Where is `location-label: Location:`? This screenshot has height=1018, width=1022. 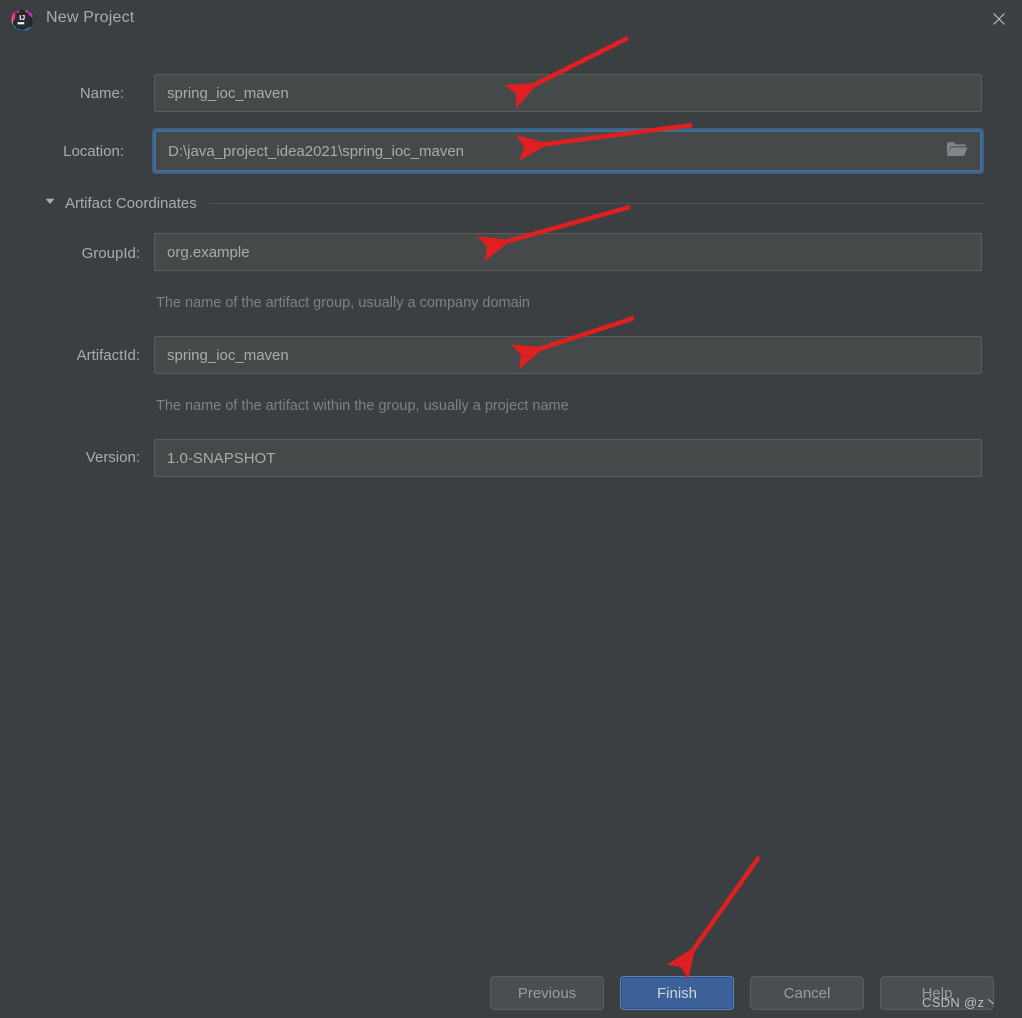
location-label: Location: is located at coordinates (93, 151).